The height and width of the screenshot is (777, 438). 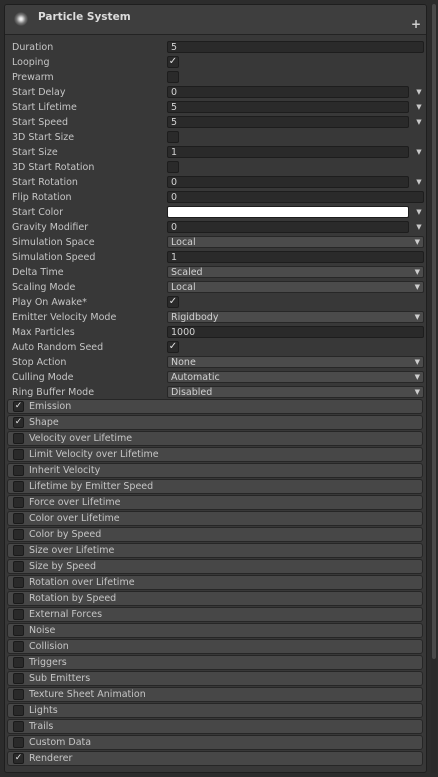 What do you see at coordinates (51, 758) in the screenshot?
I see `module-label: Renderer` at bounding box center [51, 758].